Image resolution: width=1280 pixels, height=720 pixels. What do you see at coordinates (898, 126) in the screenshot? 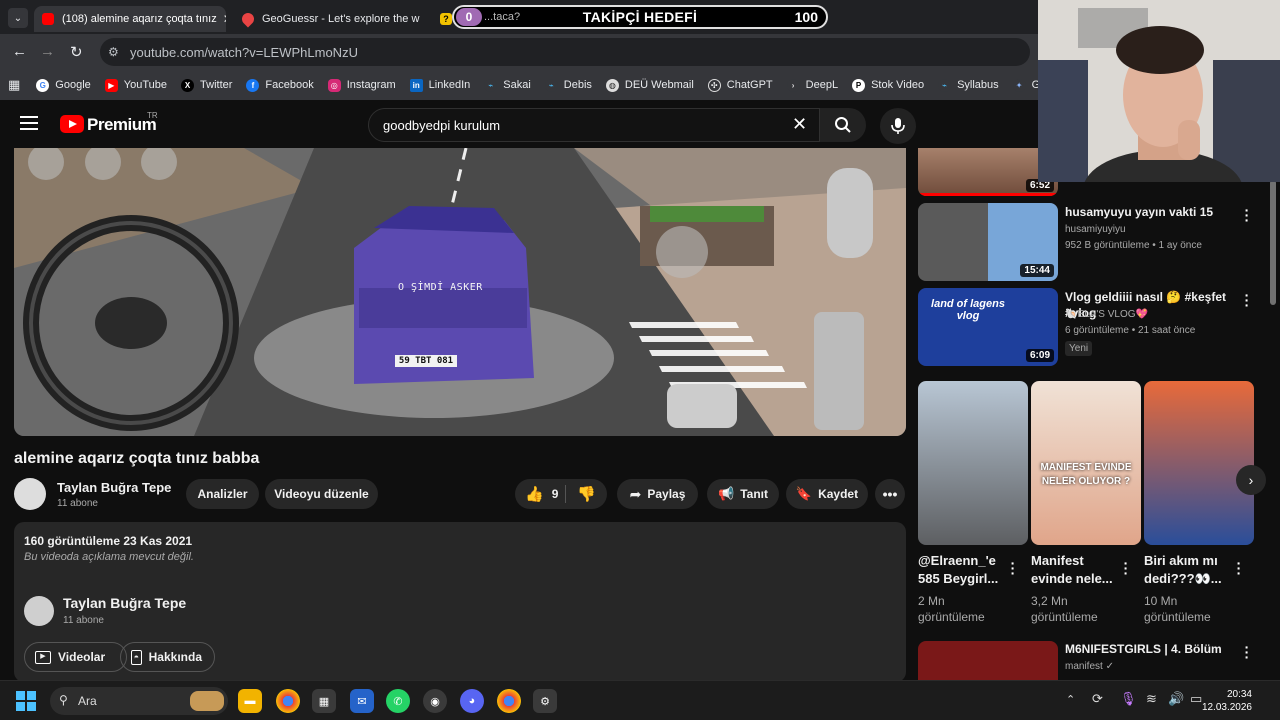
I see `voice-search-button` at bounding box center [898, 126].